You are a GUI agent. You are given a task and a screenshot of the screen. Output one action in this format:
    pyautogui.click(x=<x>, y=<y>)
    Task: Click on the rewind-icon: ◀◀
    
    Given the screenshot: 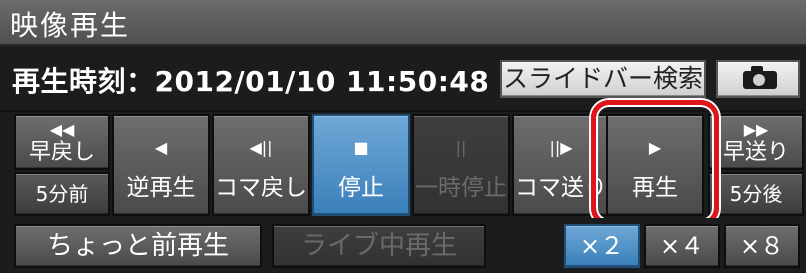 What is the action you would take?
    pyautogui.click(x=62, y=129)
    